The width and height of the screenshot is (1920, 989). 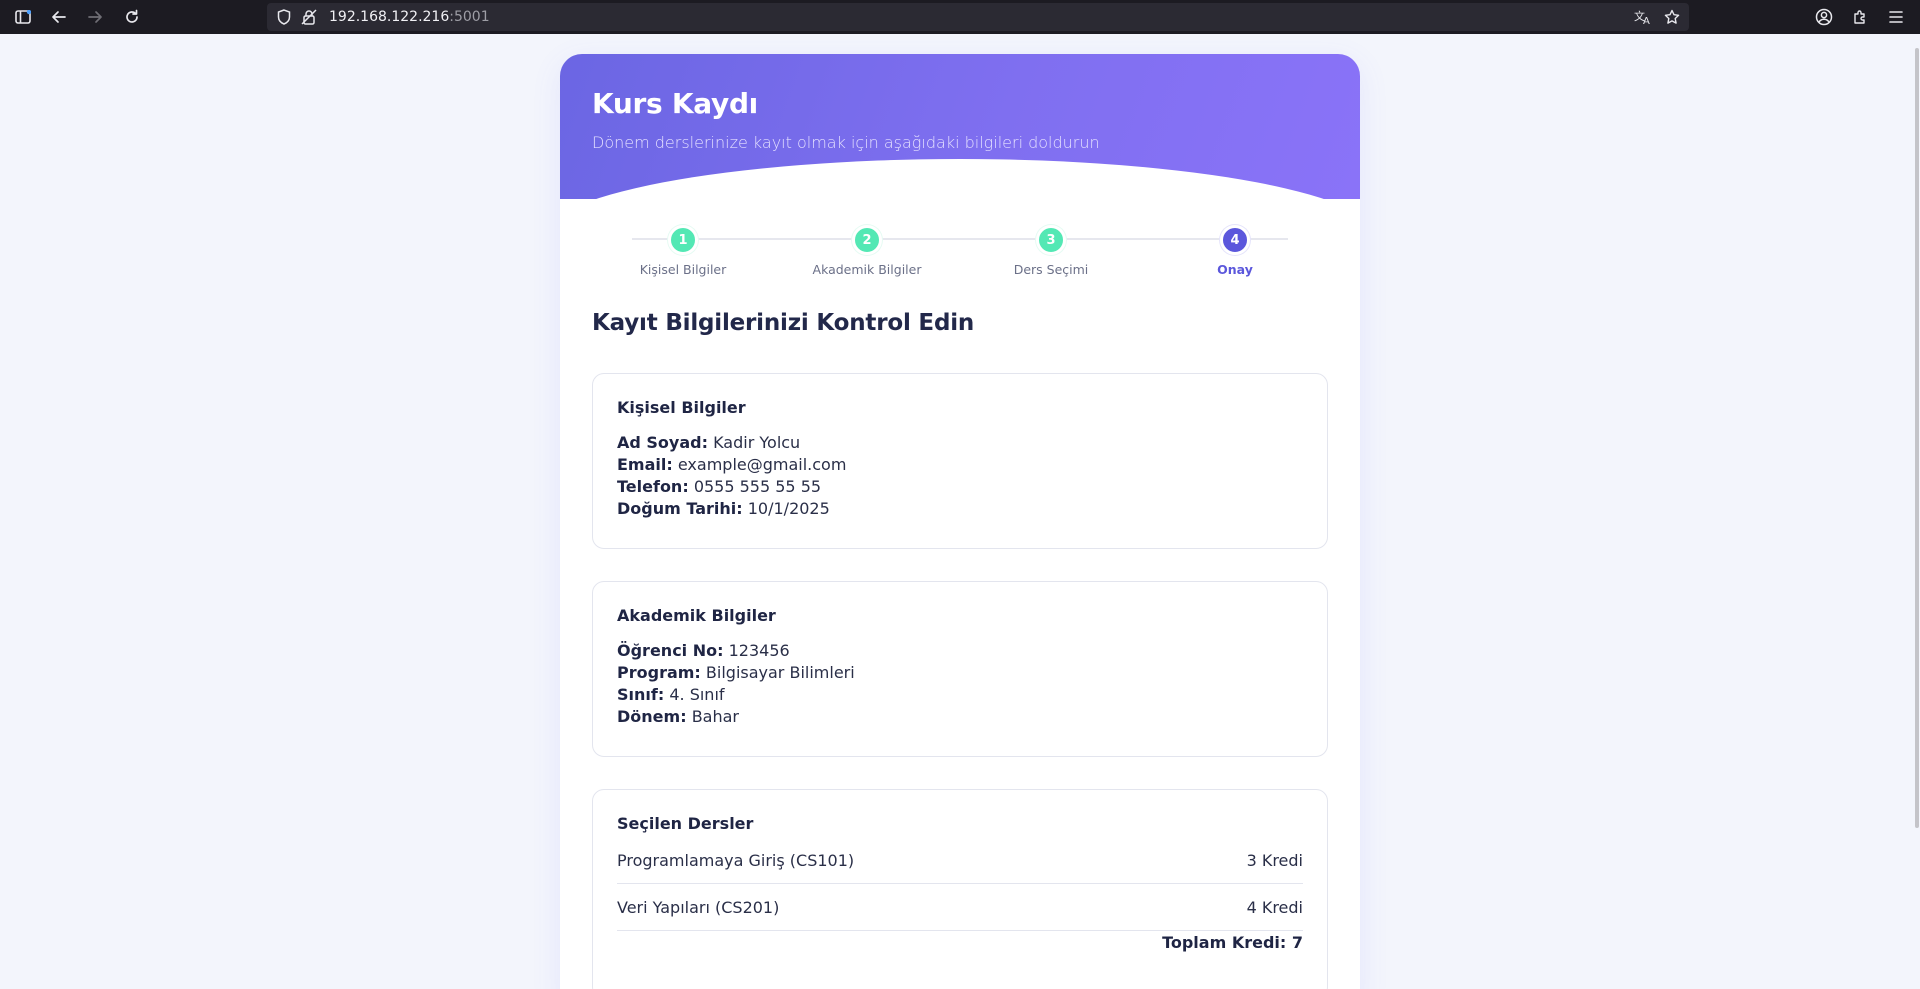 I want to click on step-label: Ders Seçimi, so click(x=1051, y=269).